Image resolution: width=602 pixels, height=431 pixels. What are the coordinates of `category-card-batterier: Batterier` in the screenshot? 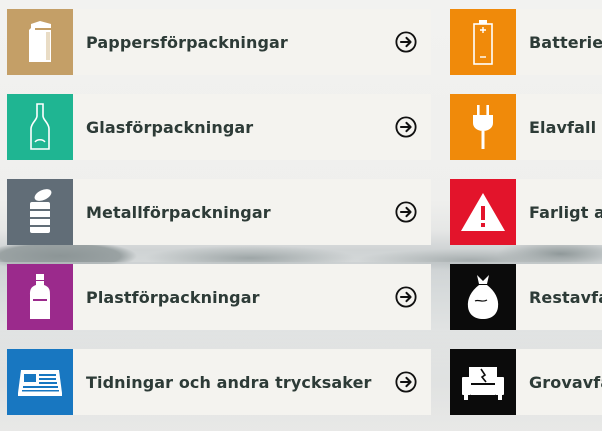 It's located at (526, 42).